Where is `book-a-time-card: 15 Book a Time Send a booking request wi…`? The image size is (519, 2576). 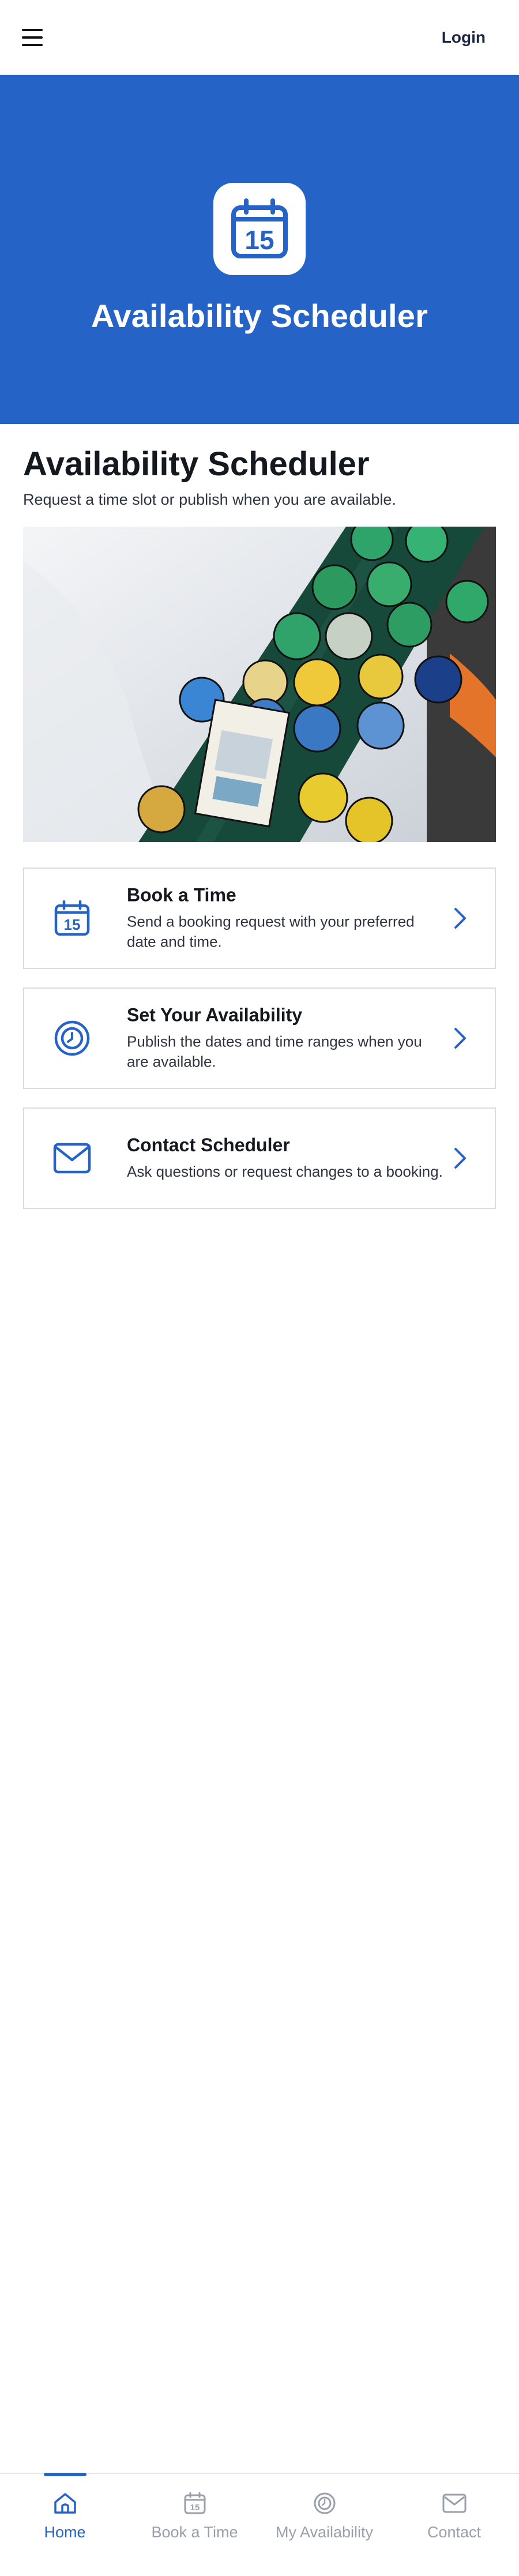
book-a-time-card: 15 Book a Time Send a booking request wi… is located at coordinates (259, 919).